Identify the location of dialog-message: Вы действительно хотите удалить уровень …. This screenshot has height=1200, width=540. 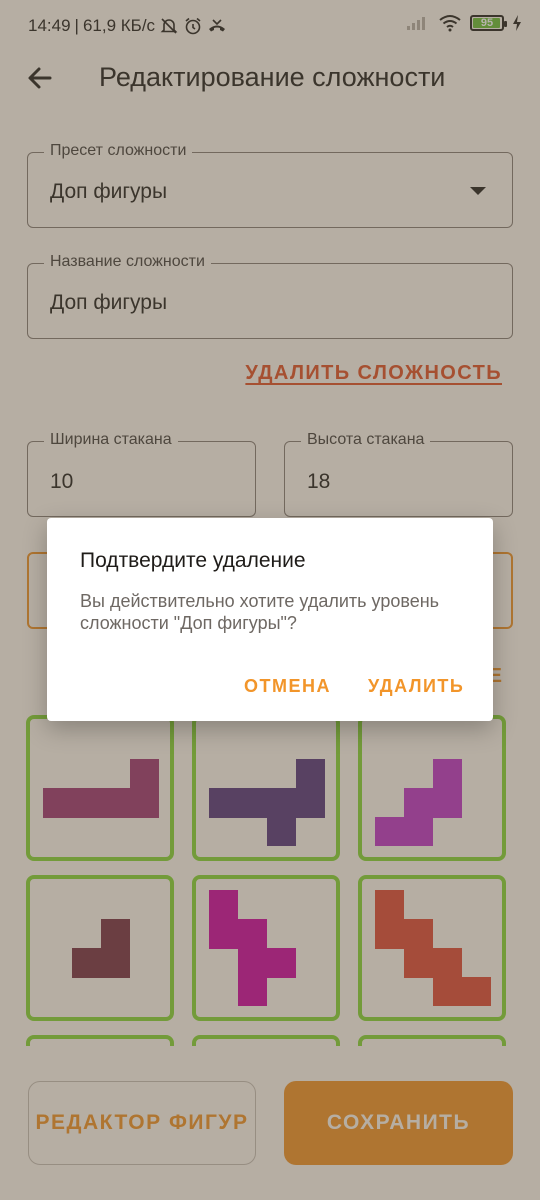
(260, 612).